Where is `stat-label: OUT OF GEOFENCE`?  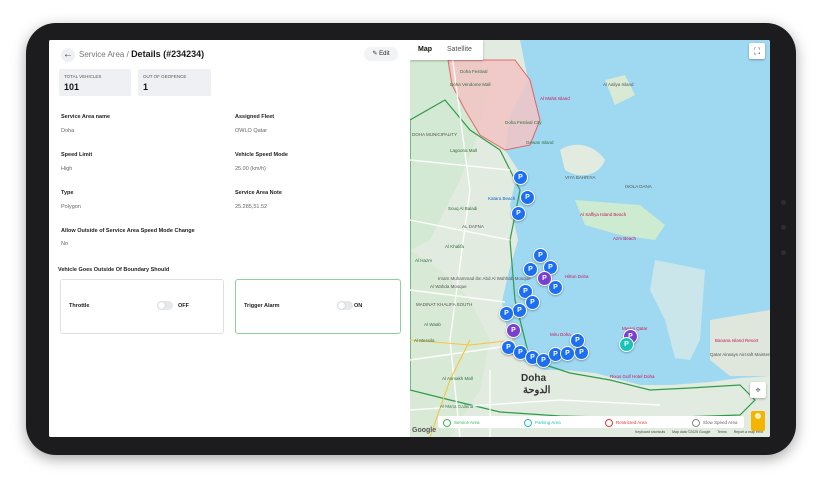 stat-label: OUT OF GEOFENCE is located at coordinates (165, 76).